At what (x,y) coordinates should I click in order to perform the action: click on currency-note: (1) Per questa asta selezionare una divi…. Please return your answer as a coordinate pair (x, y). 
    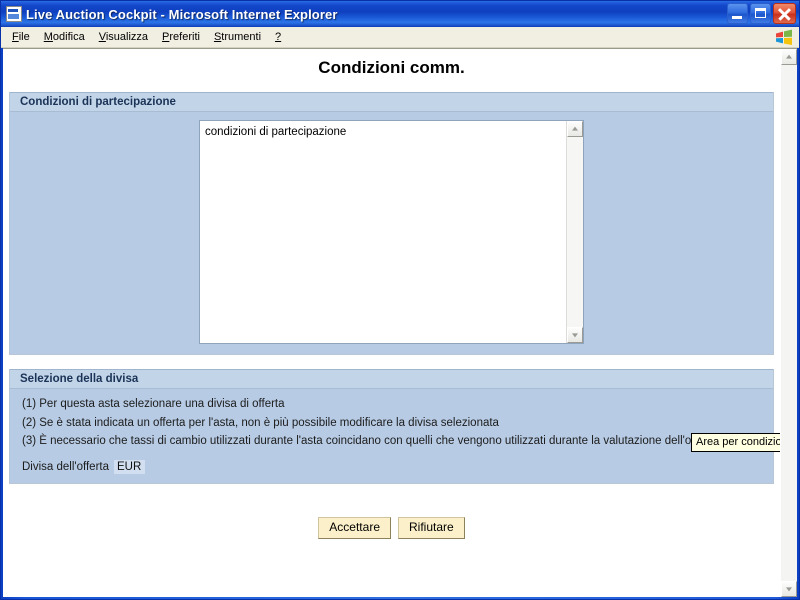
    Looking at the image, I should click on (153, 404).